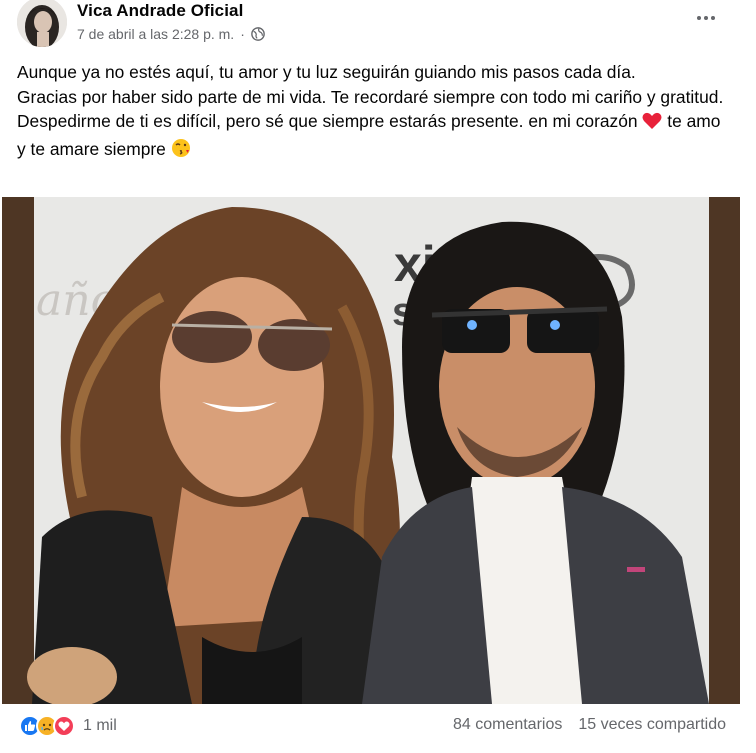 The image size is (756, 753). What do you see at coordinates (64, 726) in the screenshot?
I see `love-icon` at bounding box center [64, 726].